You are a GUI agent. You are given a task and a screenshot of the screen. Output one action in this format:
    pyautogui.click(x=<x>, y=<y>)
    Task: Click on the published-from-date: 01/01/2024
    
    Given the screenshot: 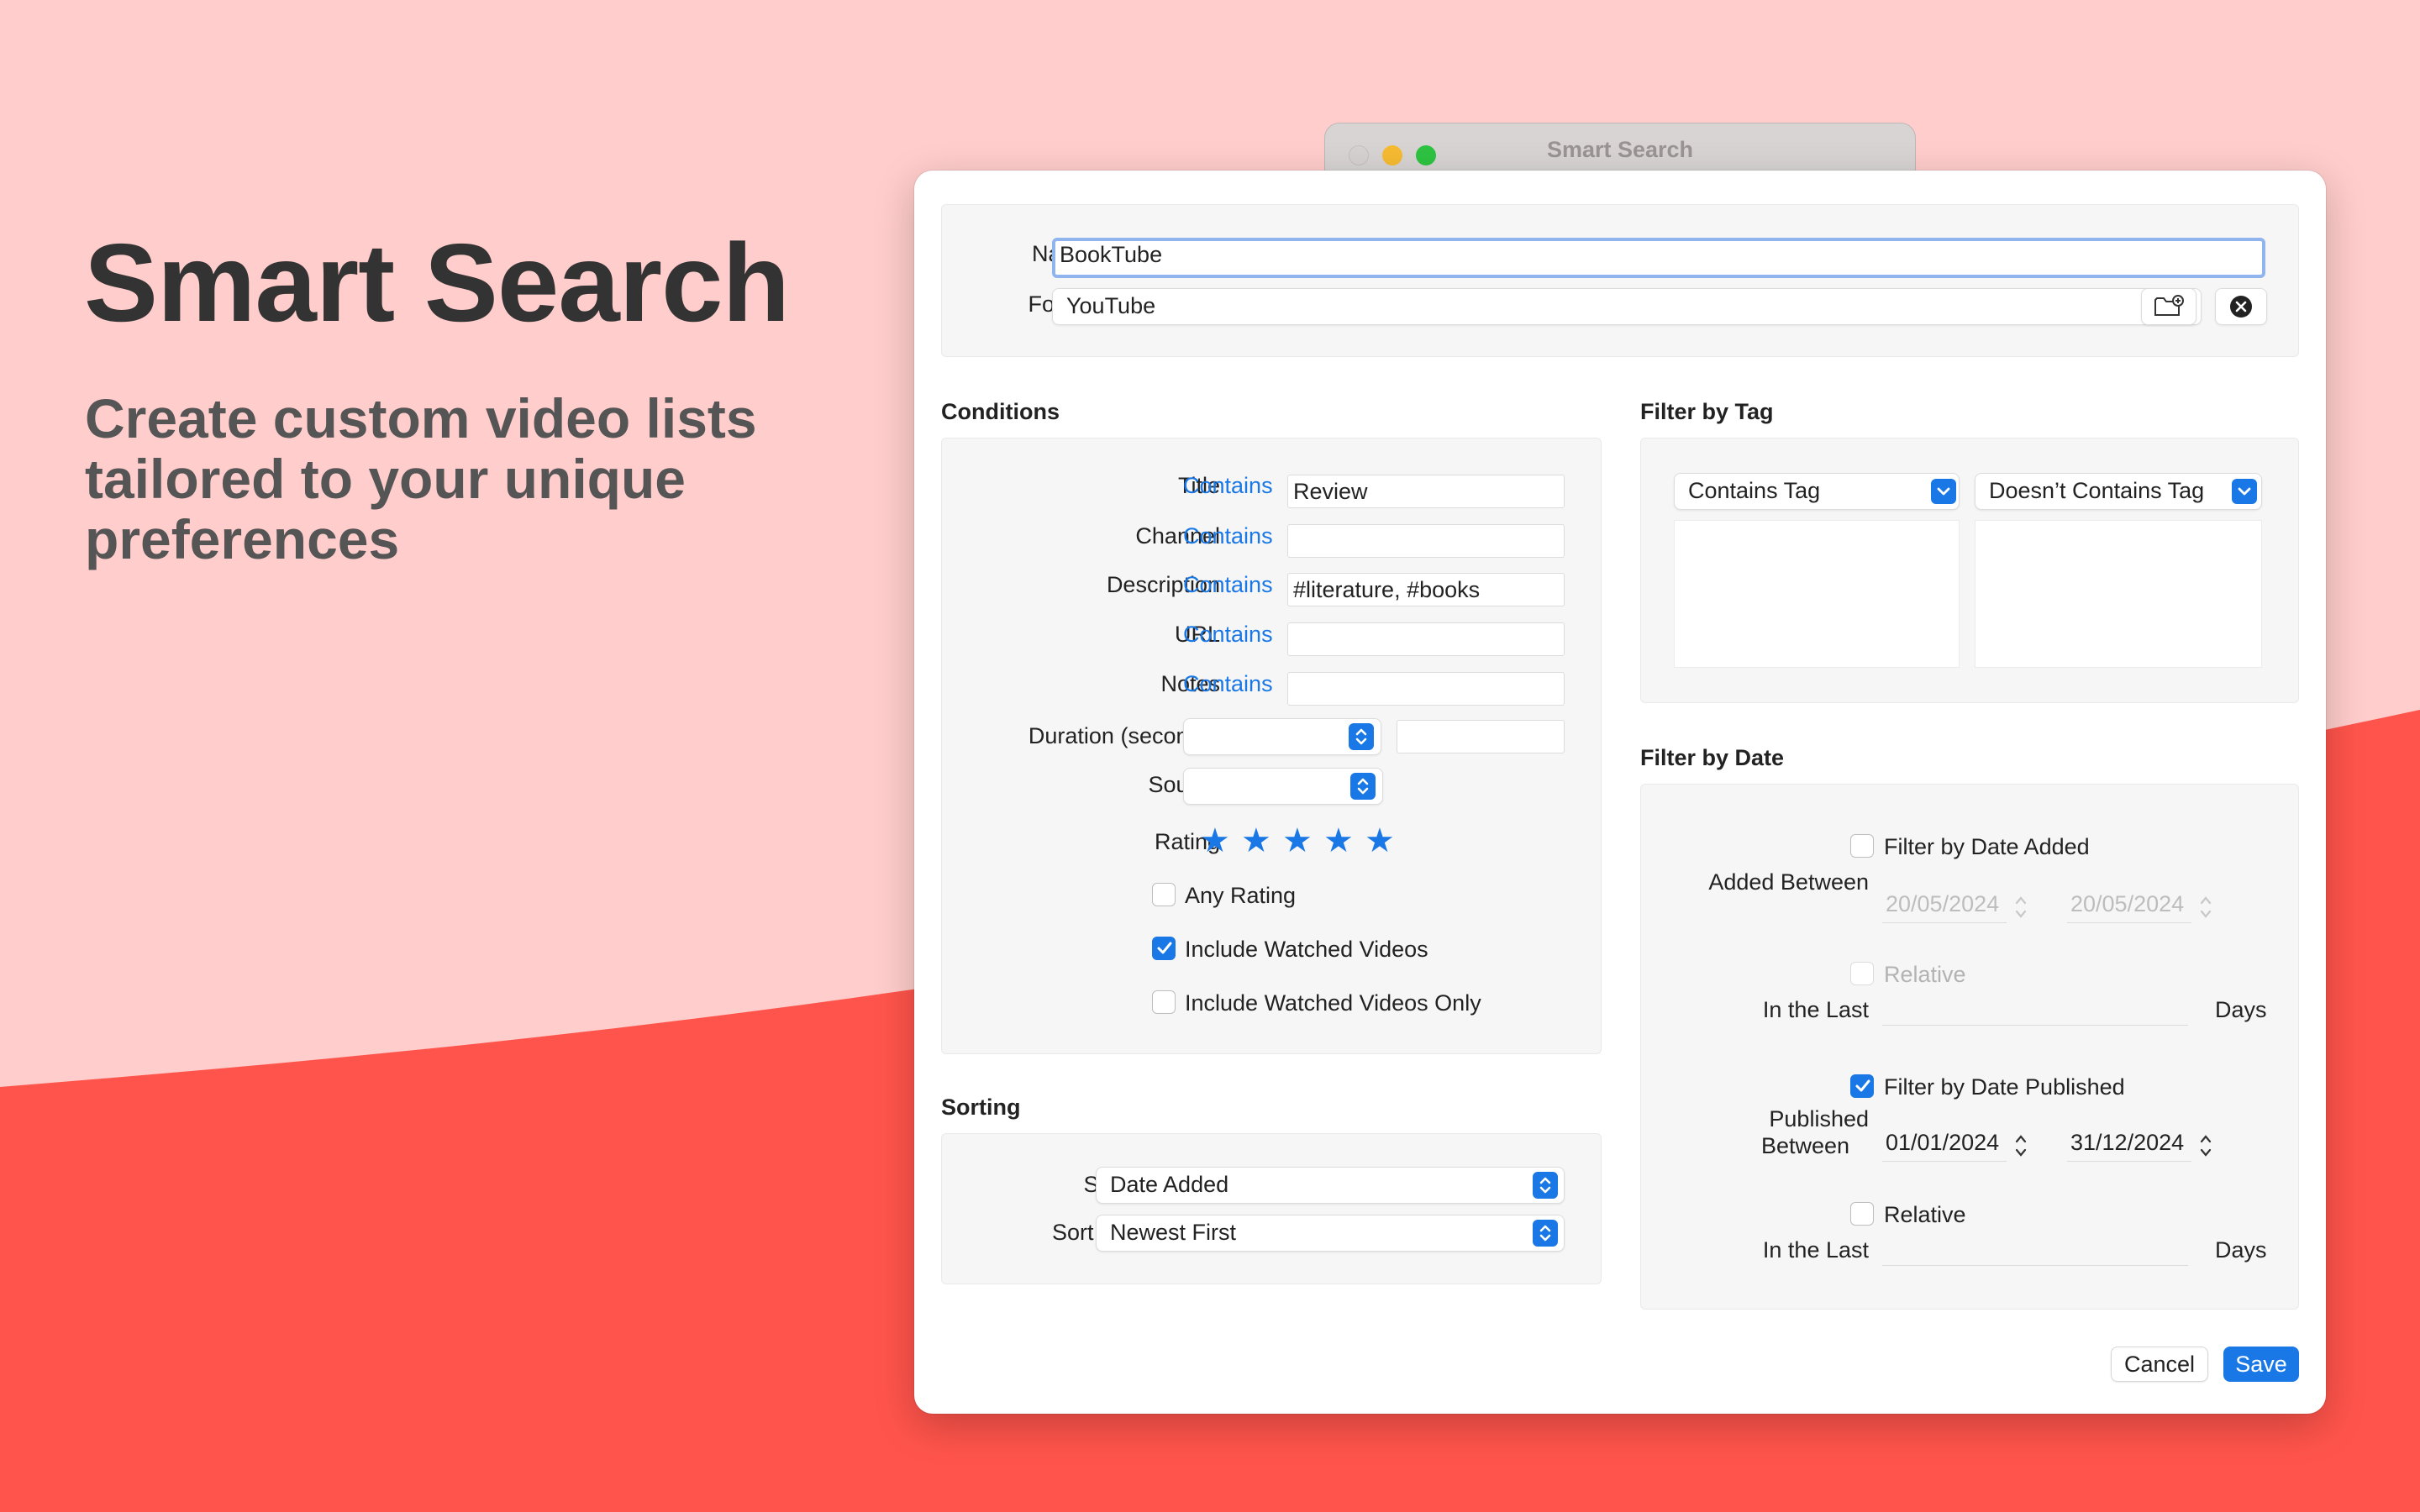 What is the action you would take?
    pyautogui.click(x=1944, y=1146)
    